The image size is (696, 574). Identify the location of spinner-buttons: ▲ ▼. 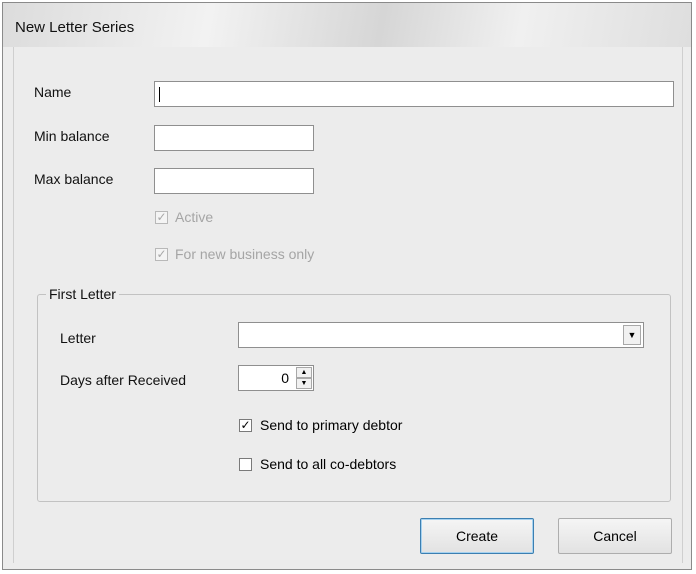
(304, 378).